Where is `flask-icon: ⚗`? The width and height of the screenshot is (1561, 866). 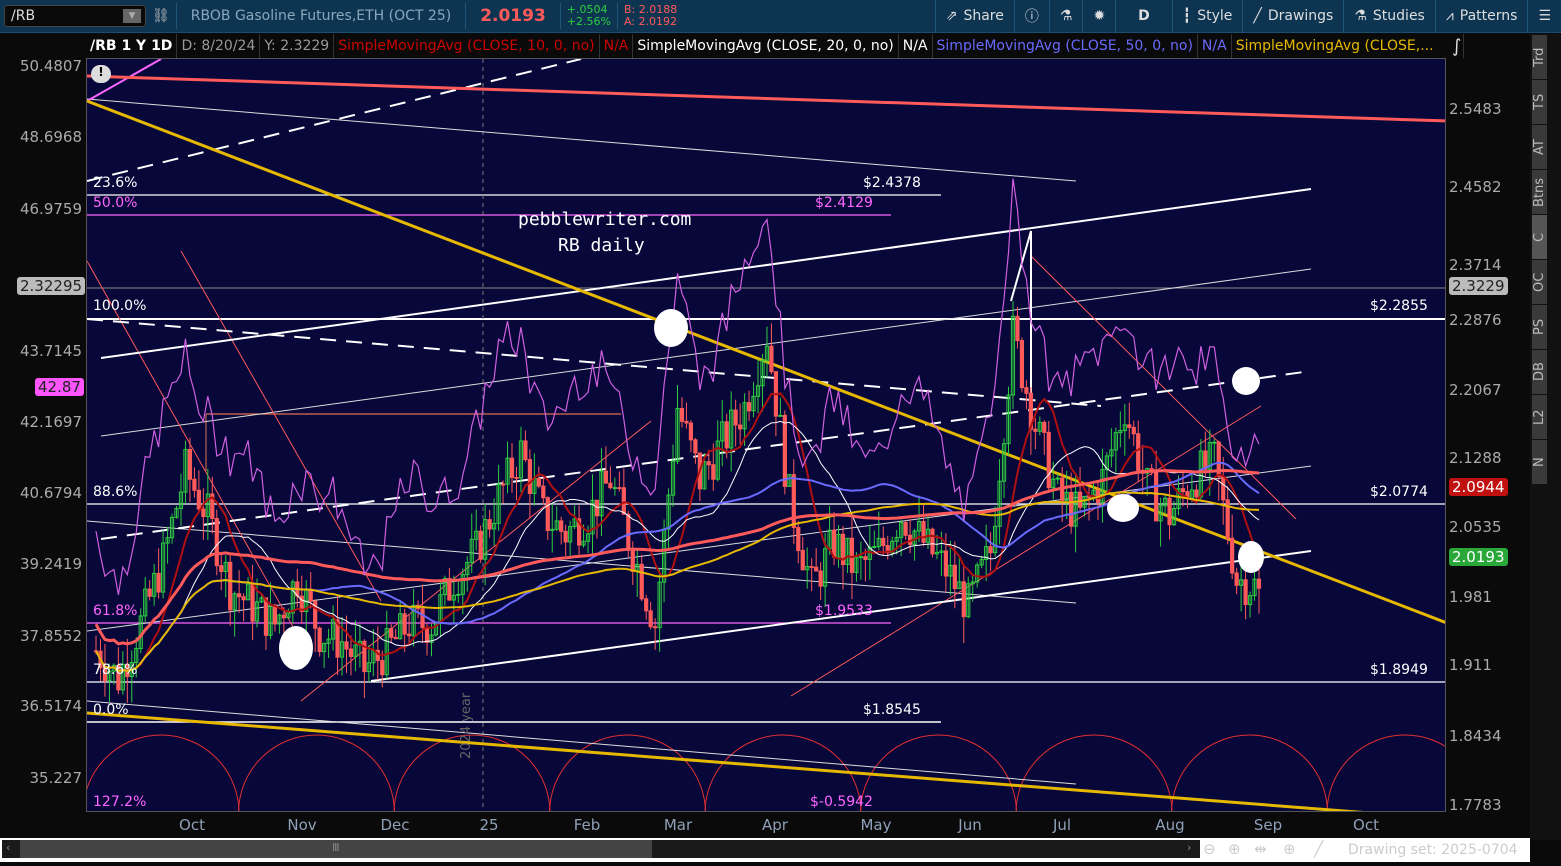 flask-icon: ⚗ is located at coordinates (1066, 16).